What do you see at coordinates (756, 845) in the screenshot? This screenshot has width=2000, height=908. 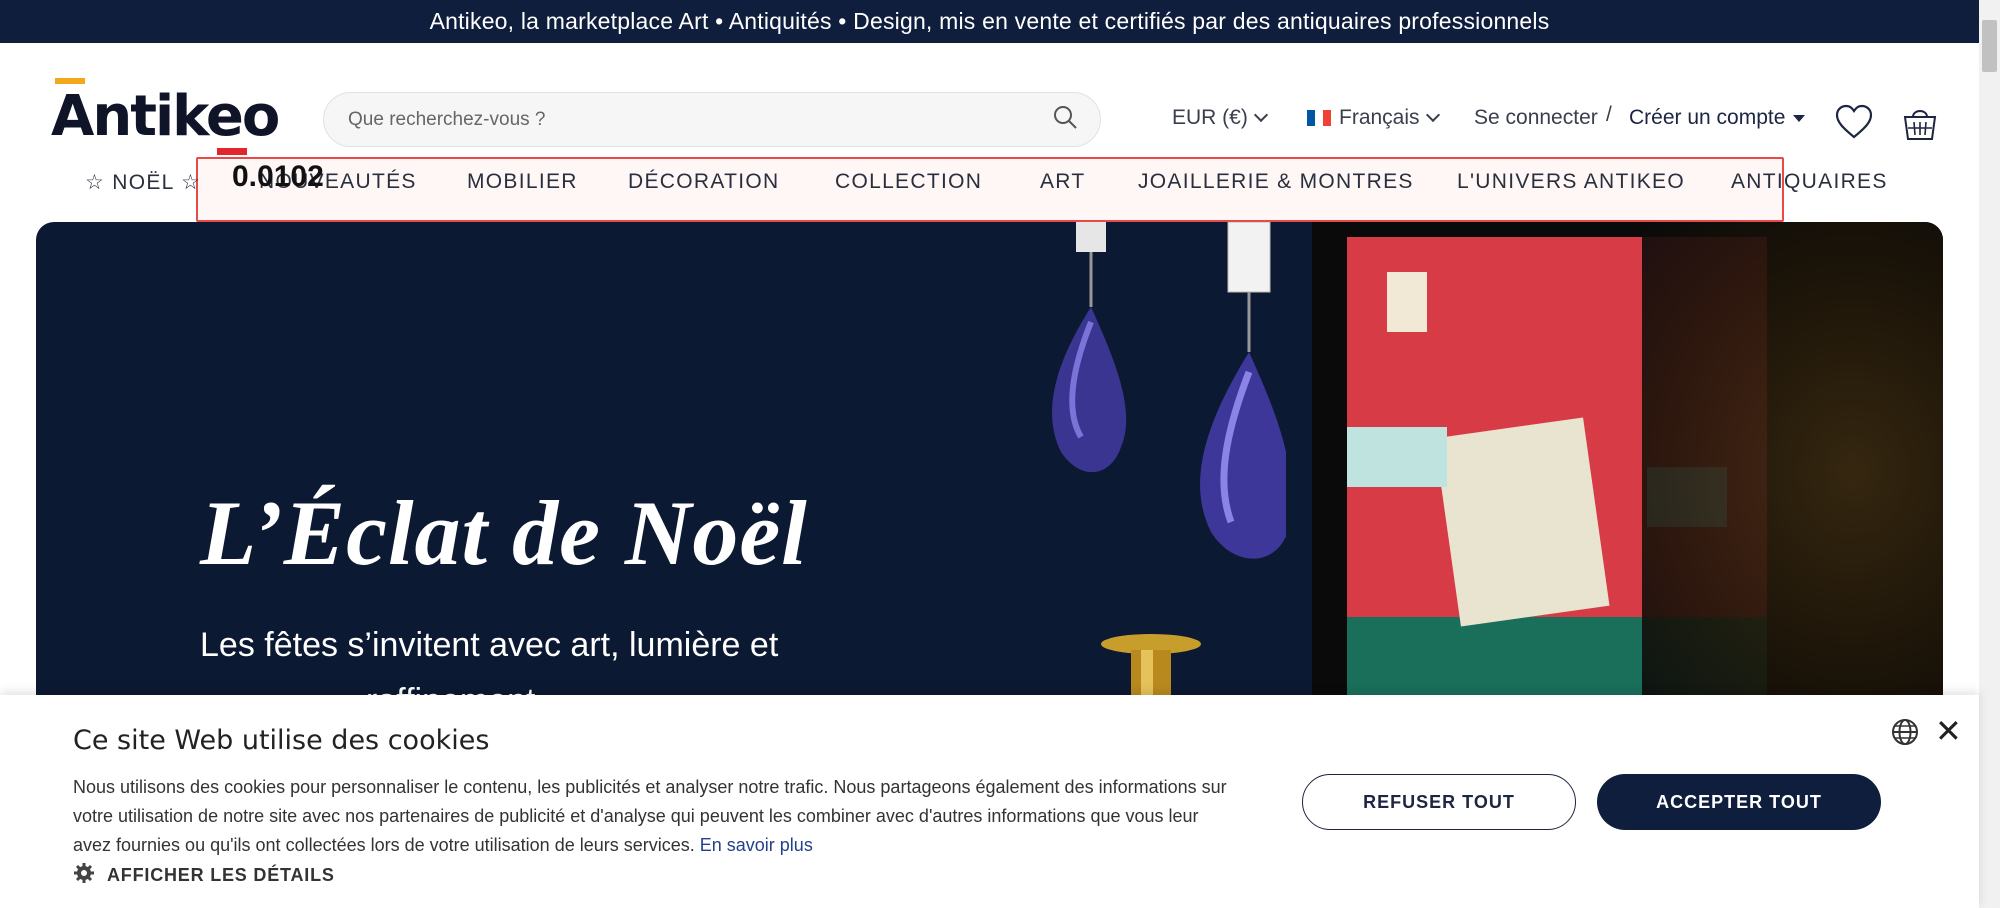 I see `learn-more-link: En savoir plus` at bounding box center [756, 845].